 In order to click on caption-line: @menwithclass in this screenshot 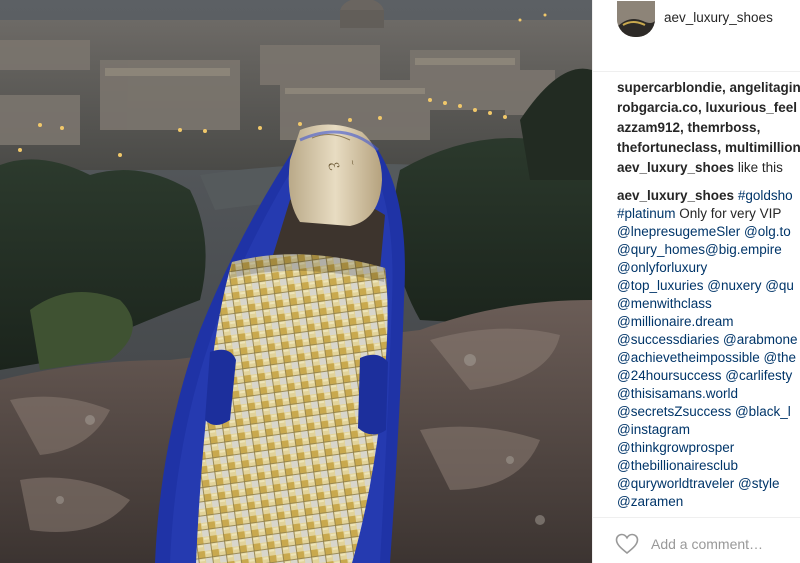, I will do `click(708, 304)`.